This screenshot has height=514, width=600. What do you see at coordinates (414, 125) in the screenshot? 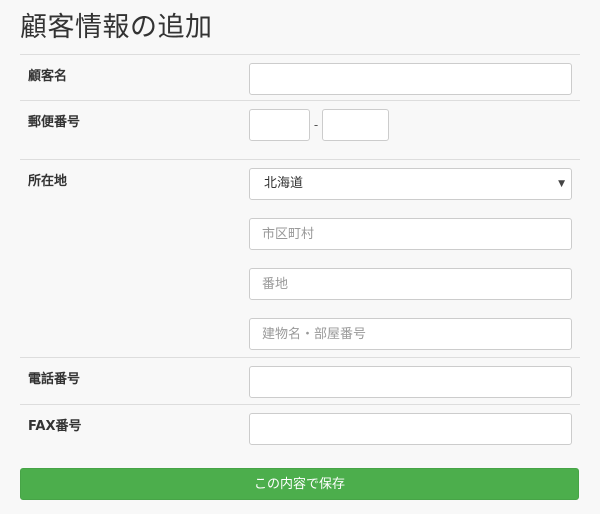
I see `postal-code-group: -` at bounding box center [414, 125].